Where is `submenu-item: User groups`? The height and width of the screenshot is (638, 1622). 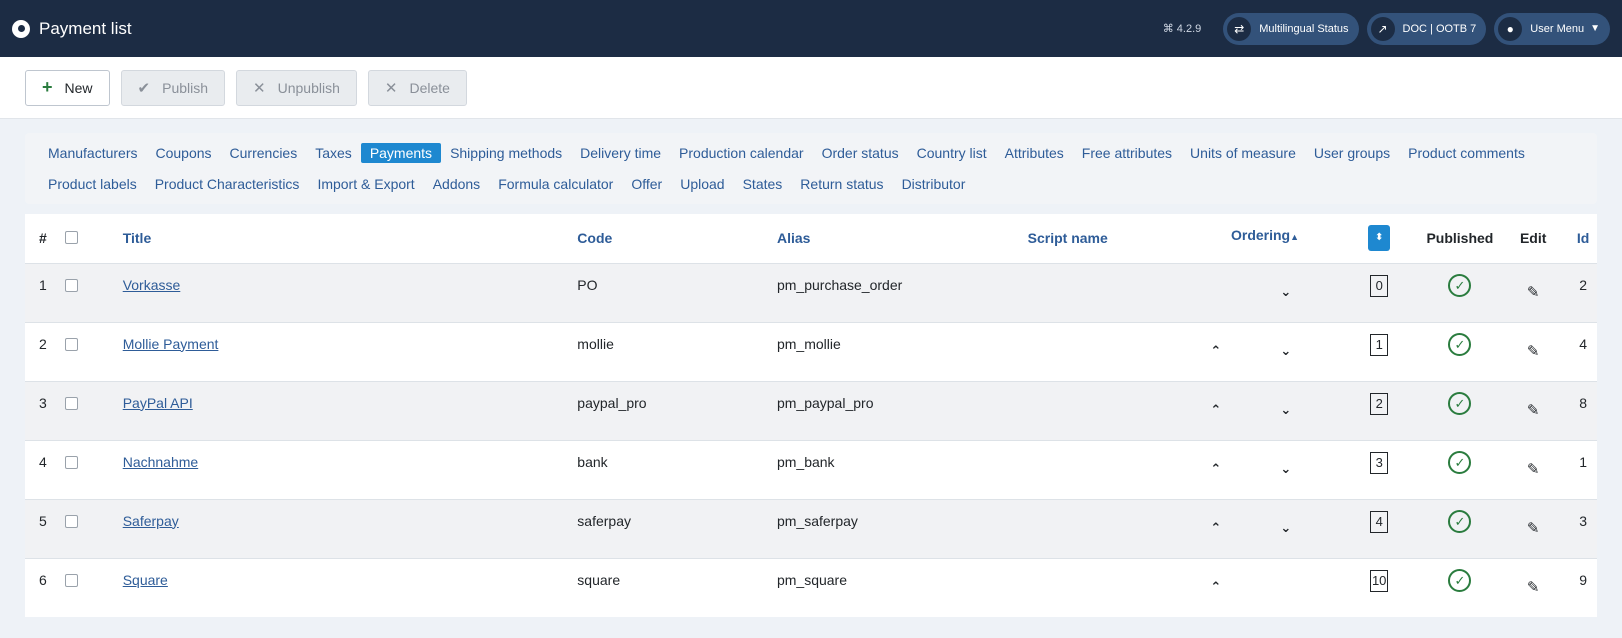
submenu-item: User groups is located at coordinates (1352, 153).